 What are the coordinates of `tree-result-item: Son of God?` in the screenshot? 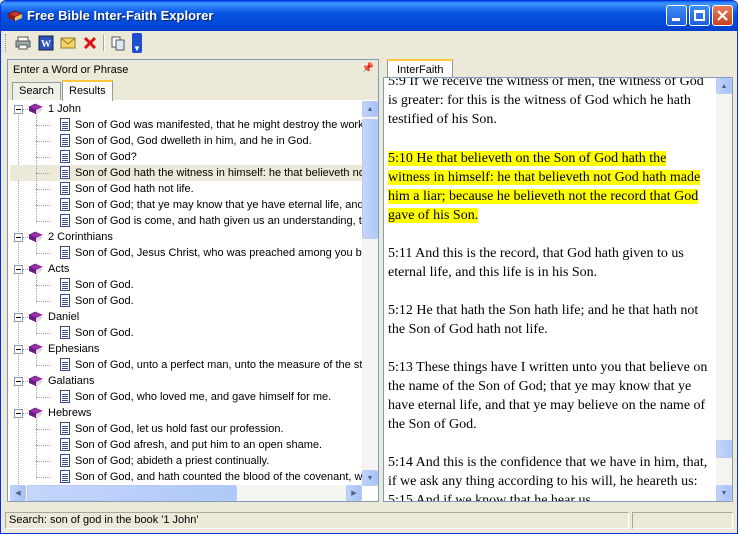 It's located at (186, 157).